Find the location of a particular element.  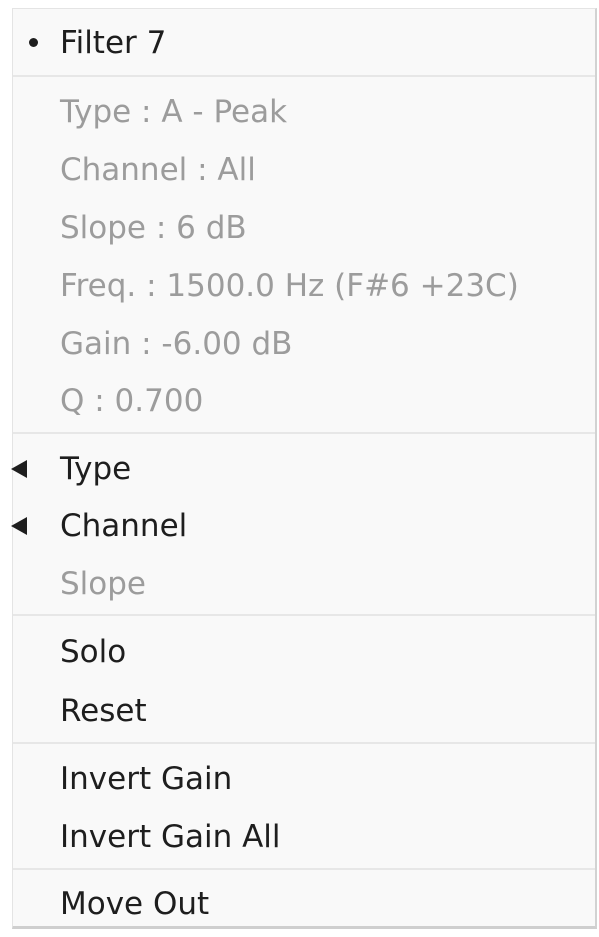

selected-bullet-icon is located at coordinates (33, 42).